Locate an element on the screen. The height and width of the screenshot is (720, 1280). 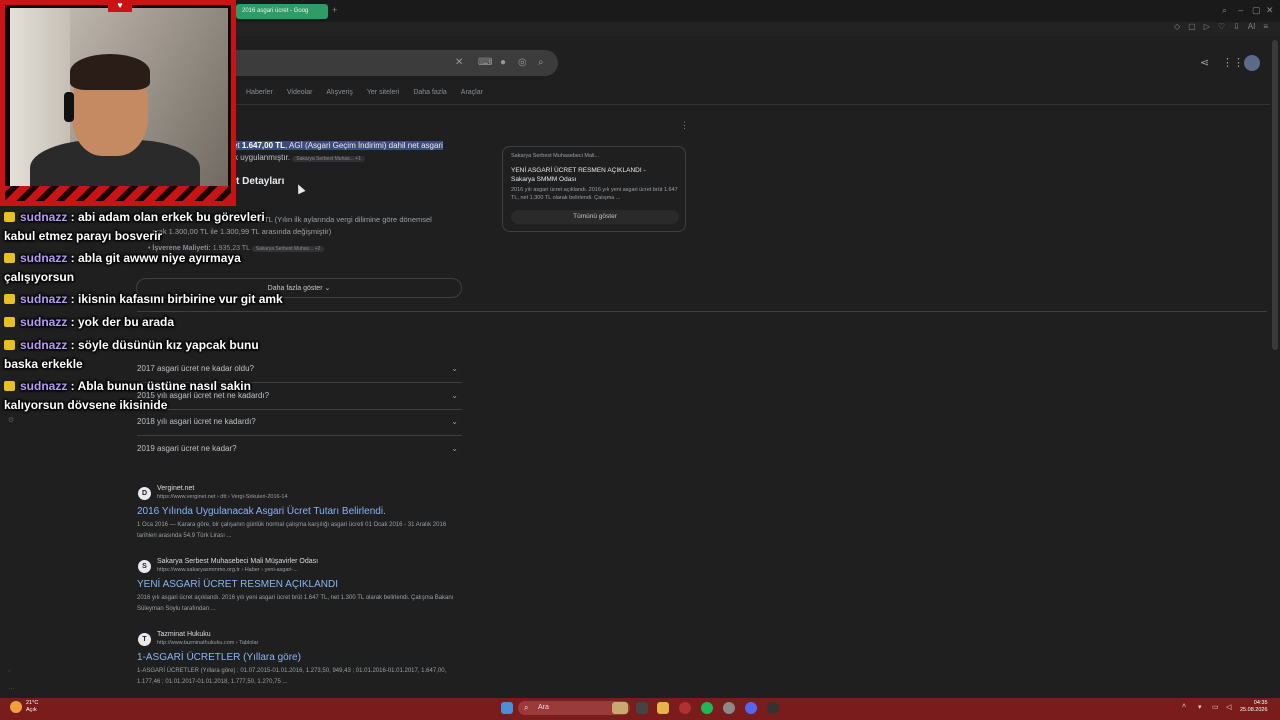
square-icon: ▢ is located at coordinates (1192, 26).